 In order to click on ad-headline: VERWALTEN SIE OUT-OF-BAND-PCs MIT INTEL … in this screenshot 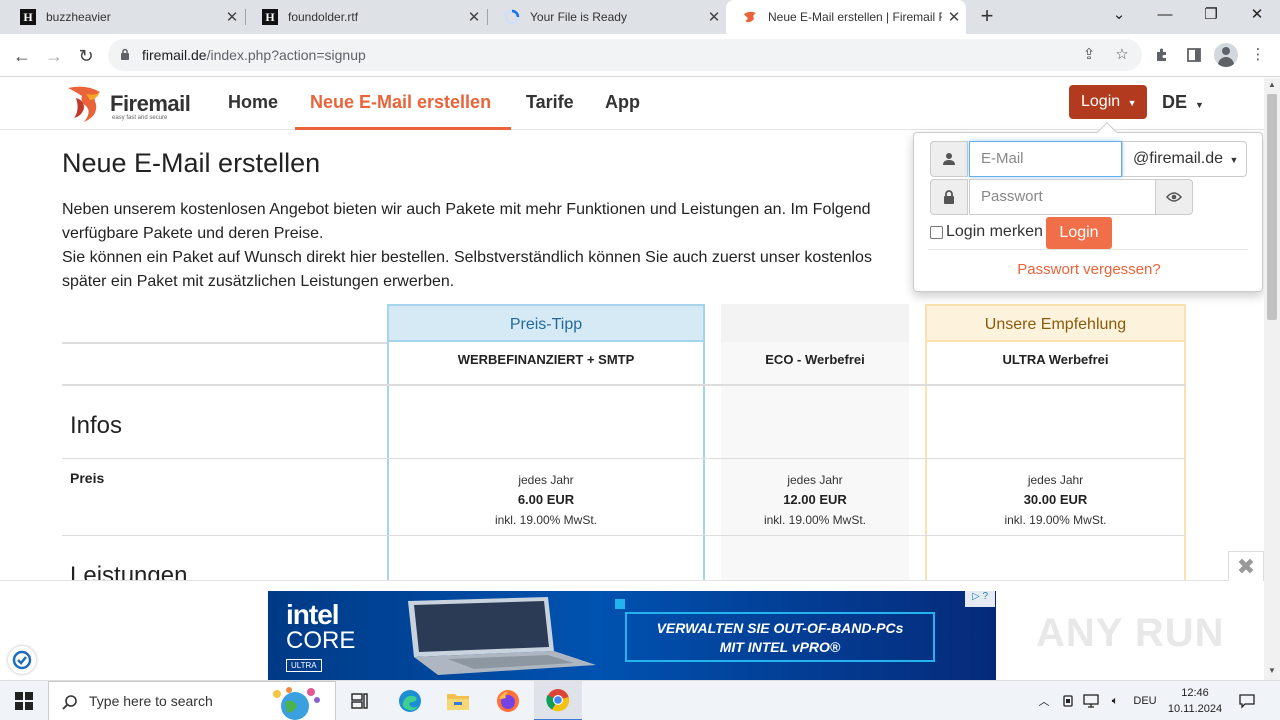, I will do `click(780, 637)`.